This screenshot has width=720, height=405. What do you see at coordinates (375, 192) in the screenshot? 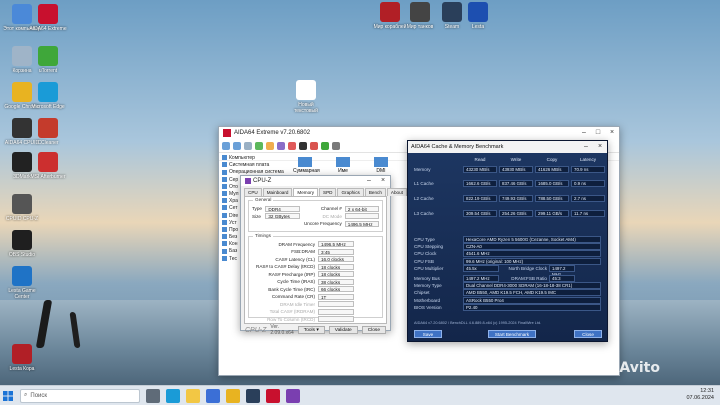
I see `tab-bench: Bench` at bounding box center [375, 192].